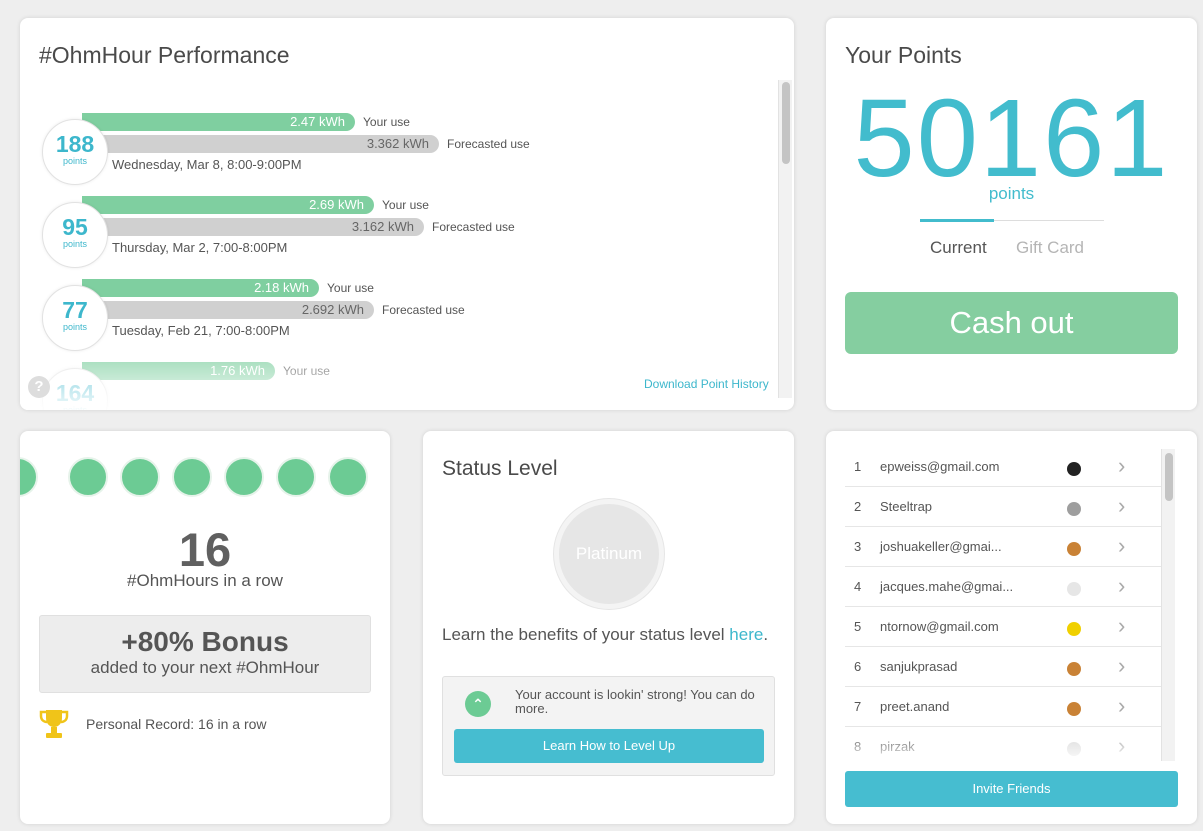  Describe the element at coordinates (201, 330) in the screenshot. I see `event-date: Tuesday, Feb 21, 7:00-8:00PM` at that location.